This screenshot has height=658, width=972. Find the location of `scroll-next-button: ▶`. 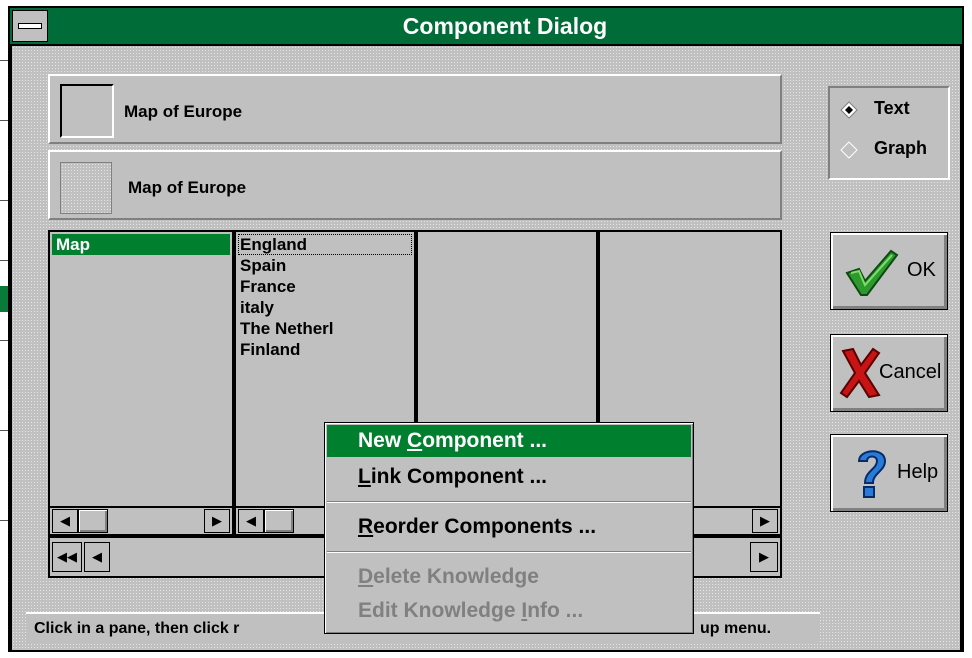

scroll-next-button: ▶ is located at coordinates (764, 557).